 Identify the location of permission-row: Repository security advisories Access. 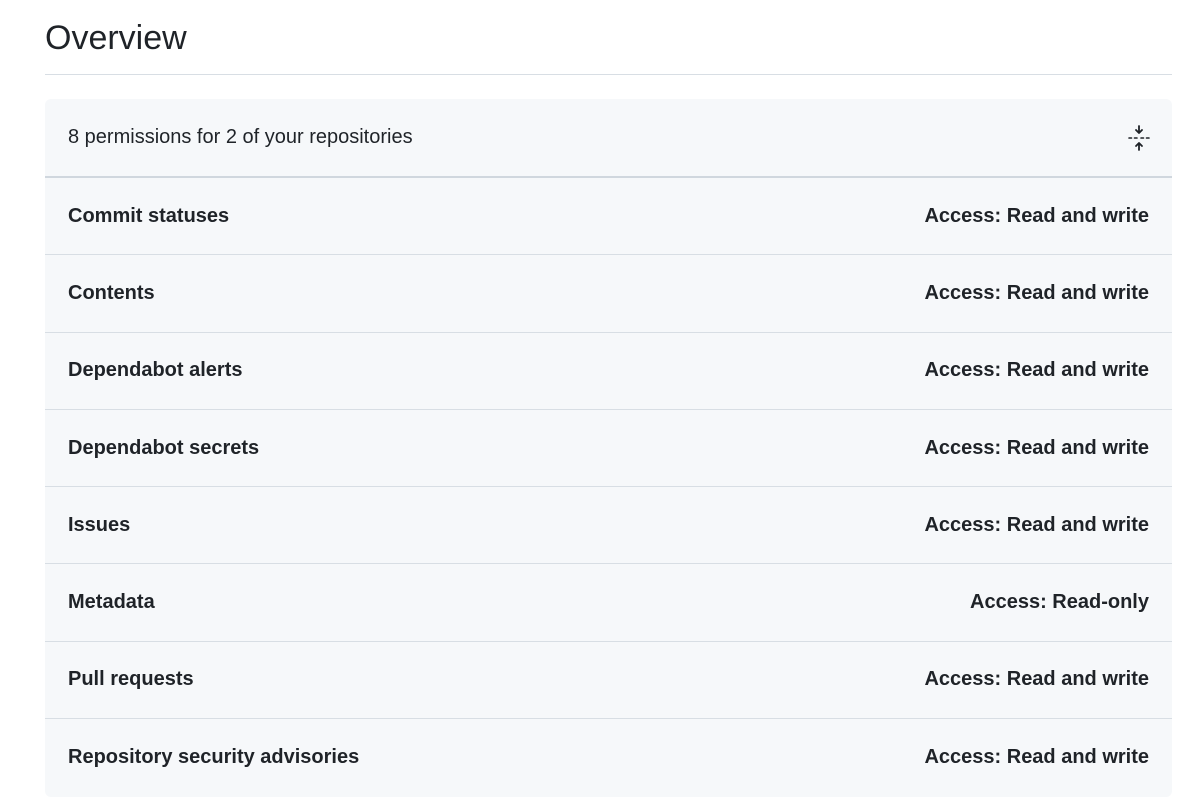
(608, 757).